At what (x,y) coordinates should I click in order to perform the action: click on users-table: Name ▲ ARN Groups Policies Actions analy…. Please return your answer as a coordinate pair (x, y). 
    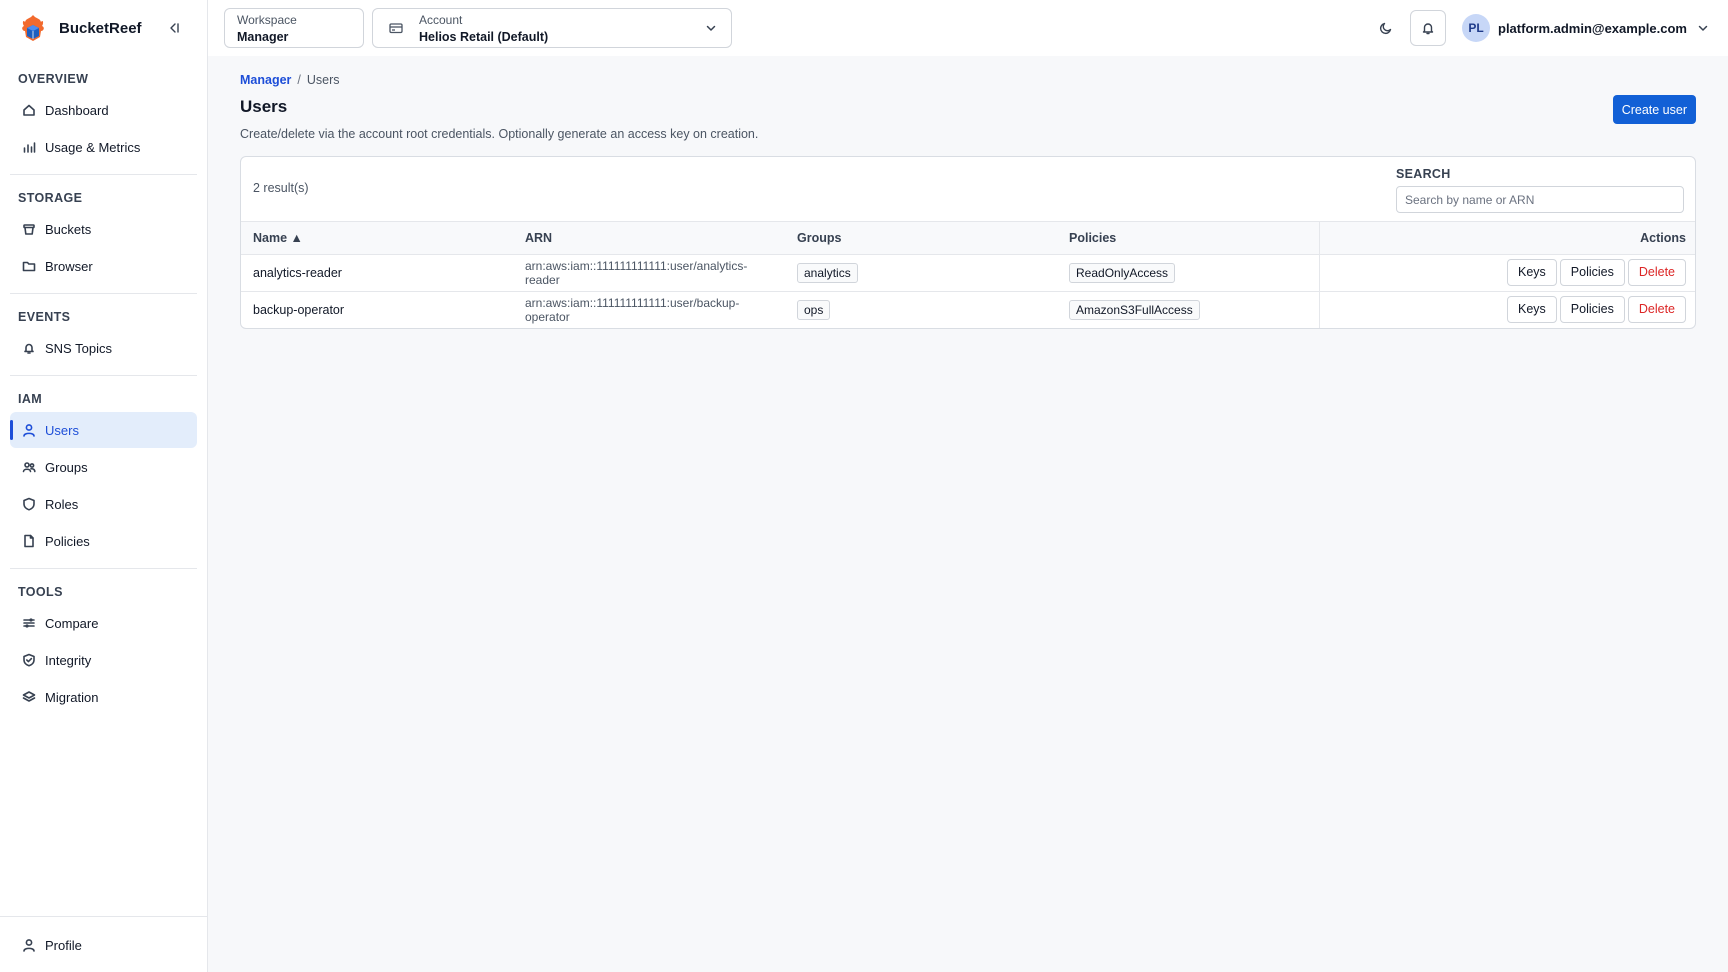
    Looking at the image, I should click on (968, 275).